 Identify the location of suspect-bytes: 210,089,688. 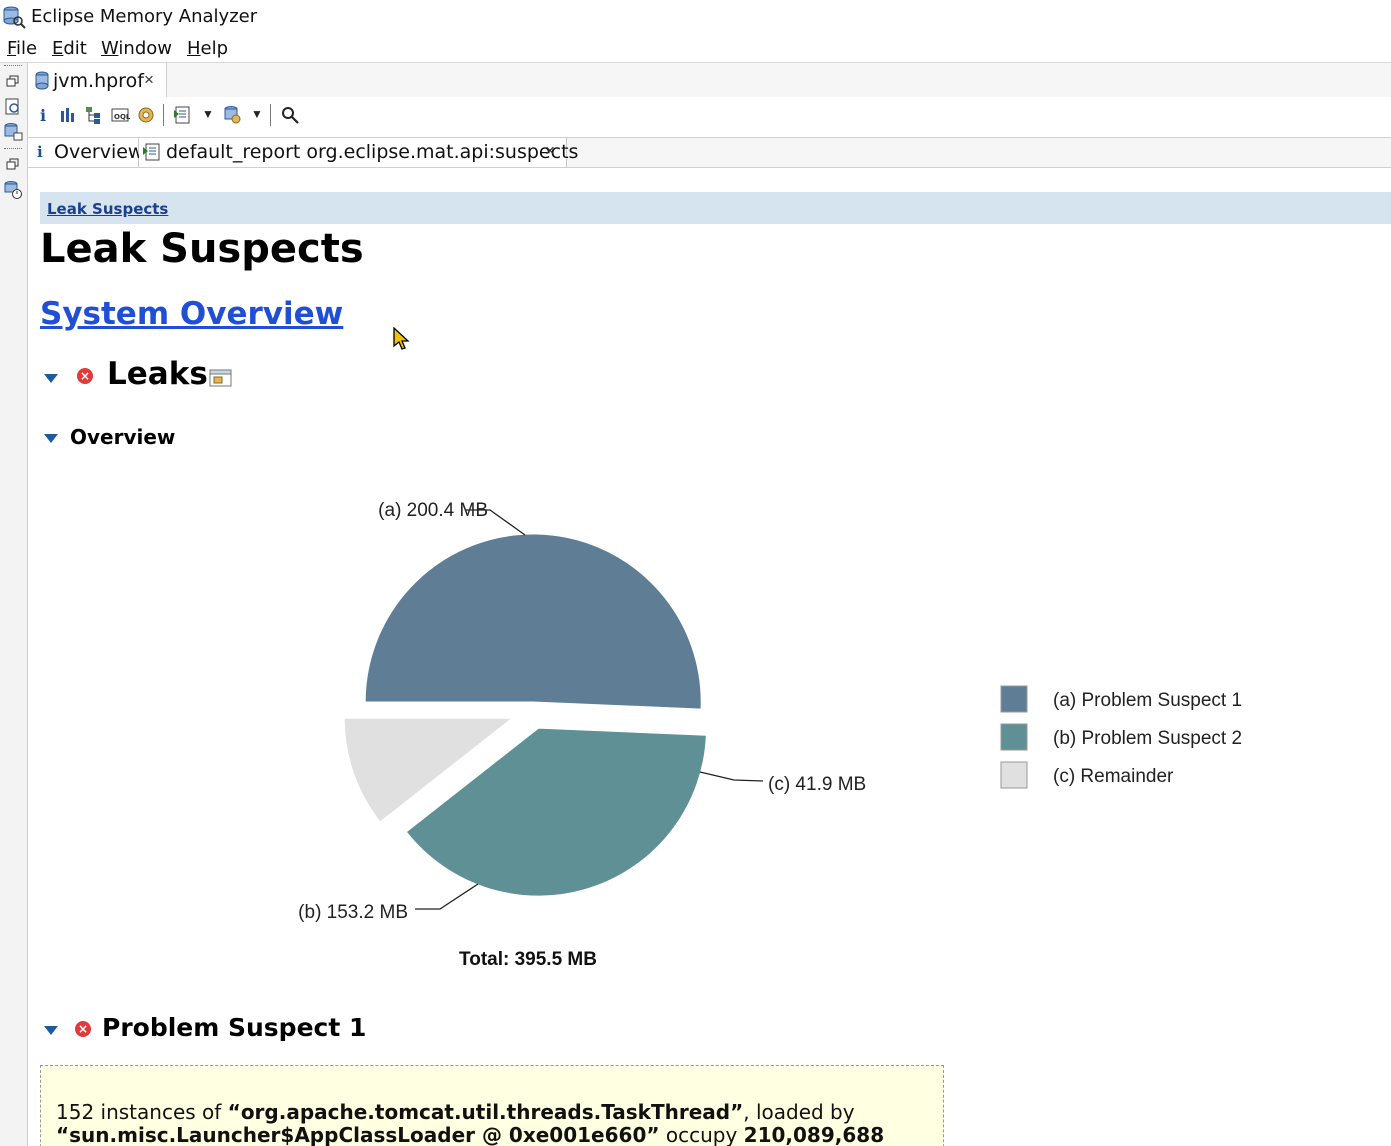
(814, 1134).